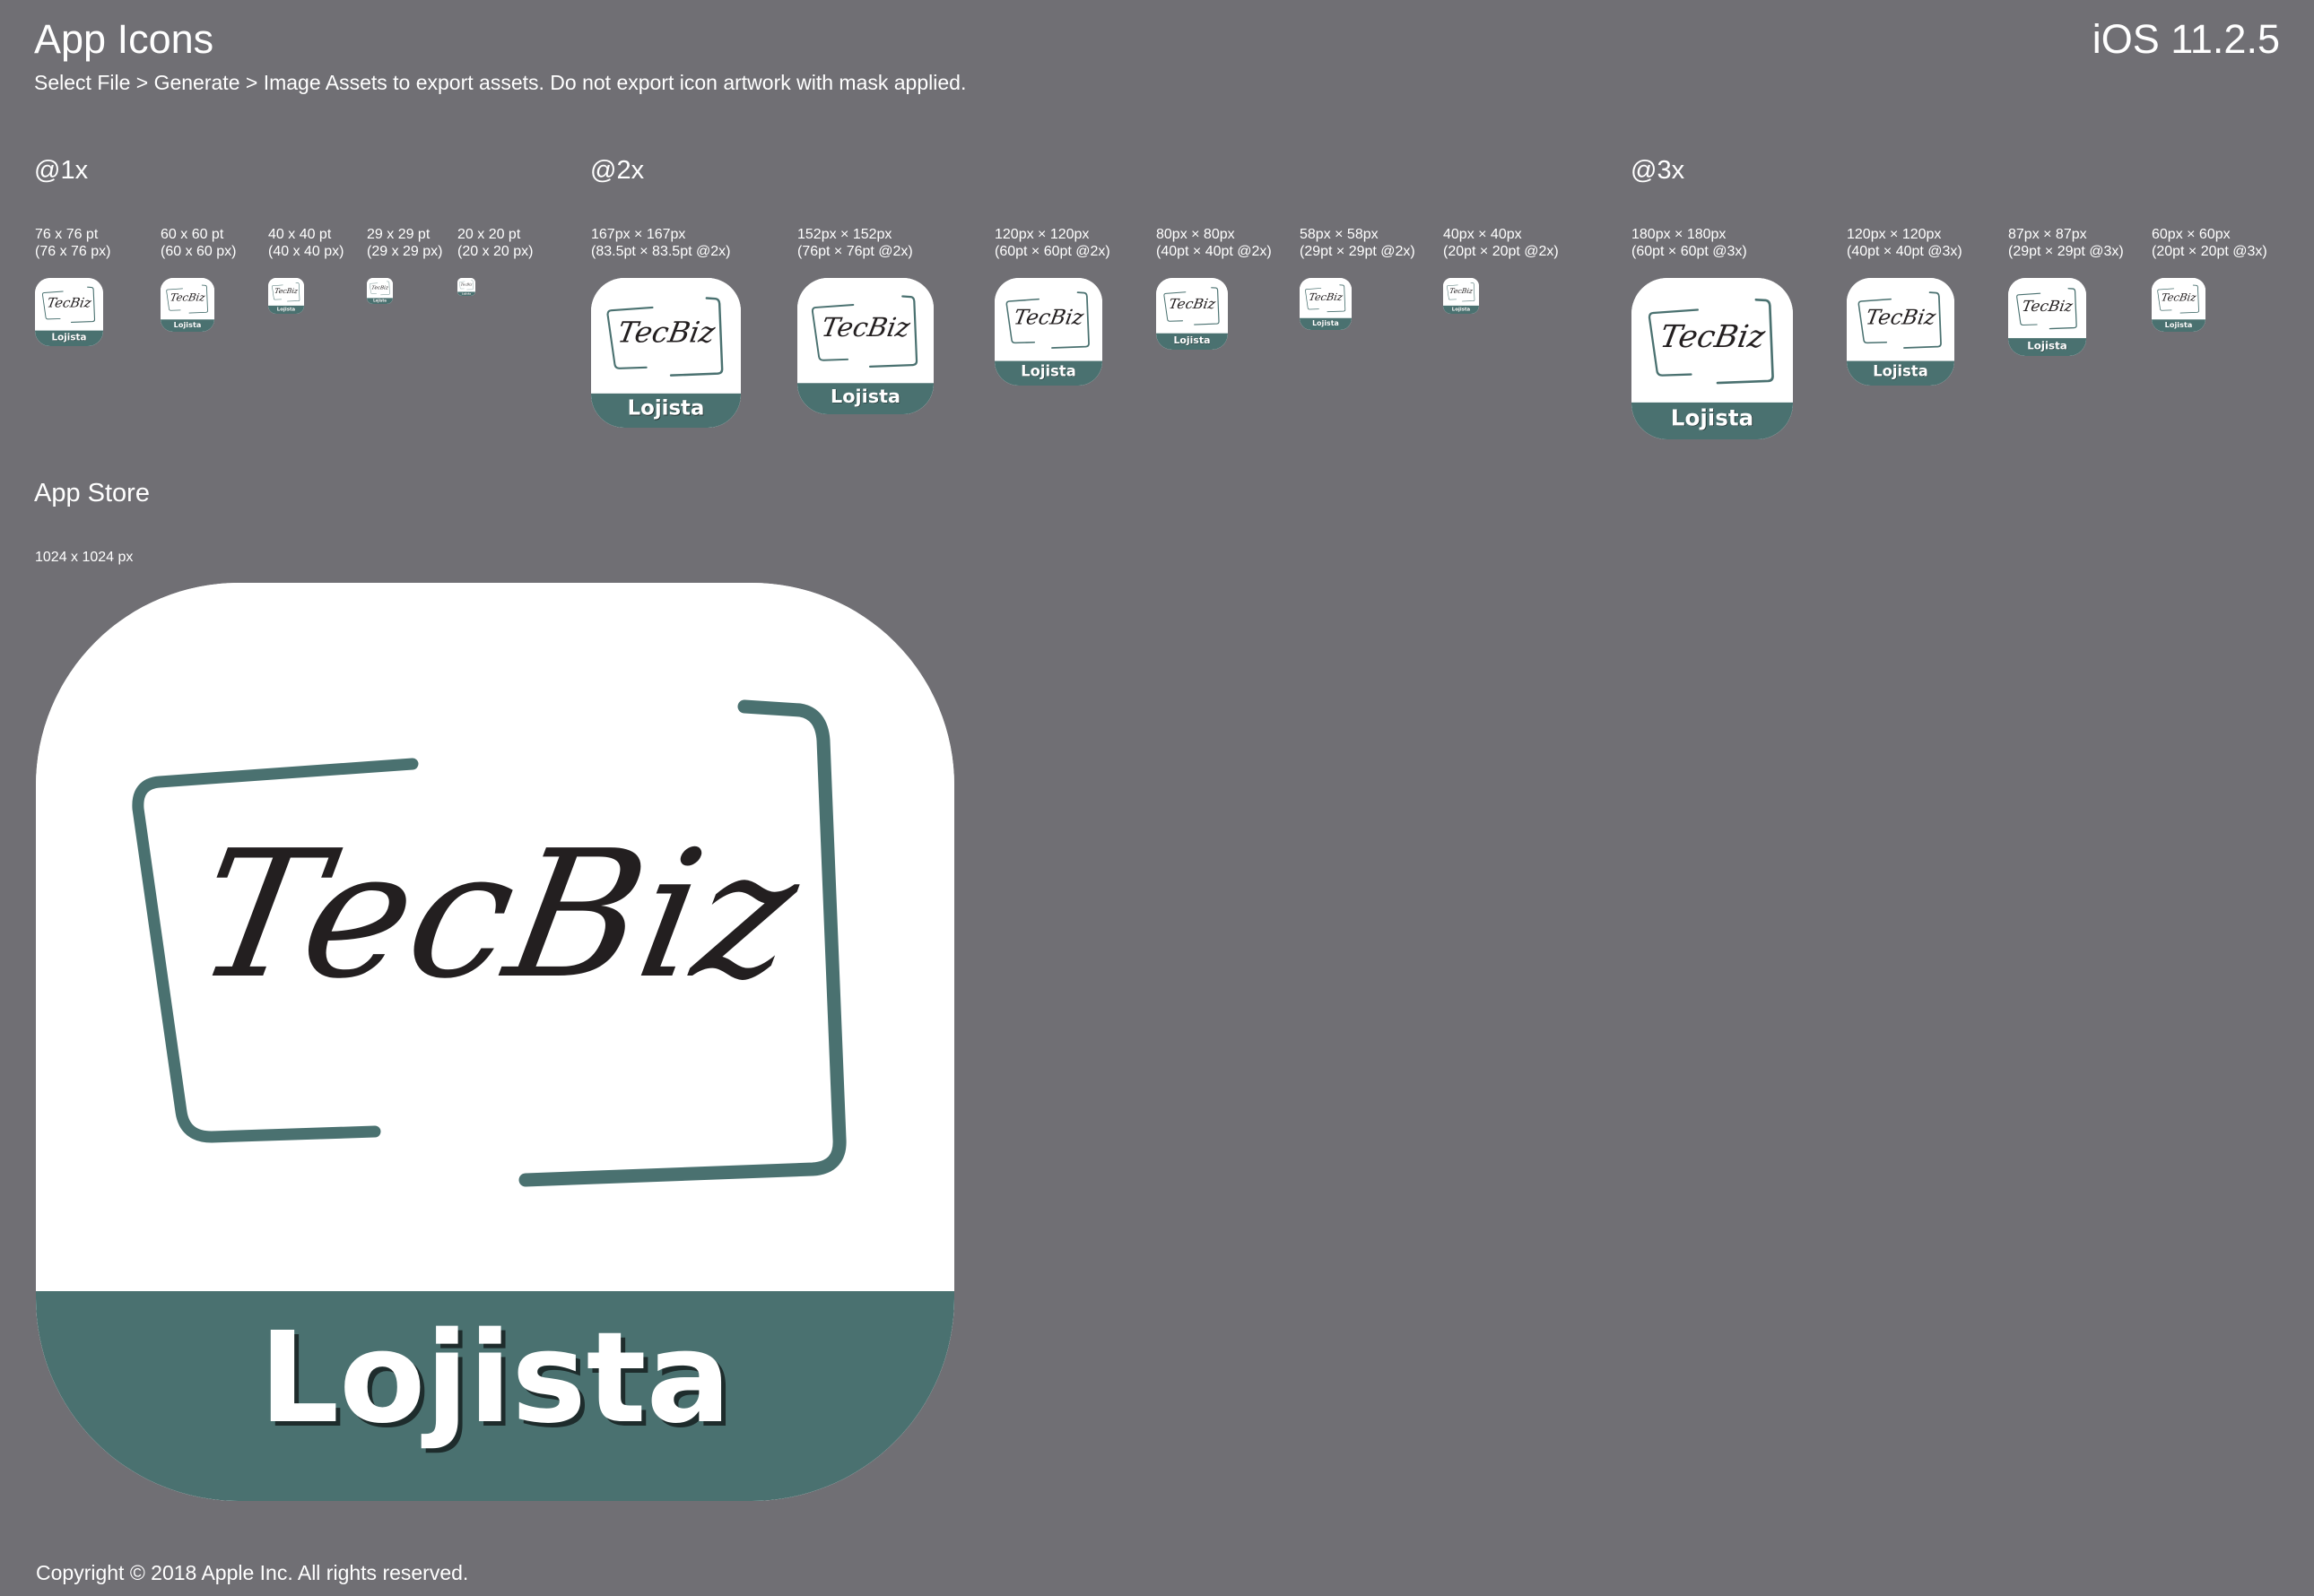 The width and height of the screenshot is (2314, 1596). Describe the element at coordinates (61, 171) in the screenshot. I see `section-heading-1x: @1x` at that location.